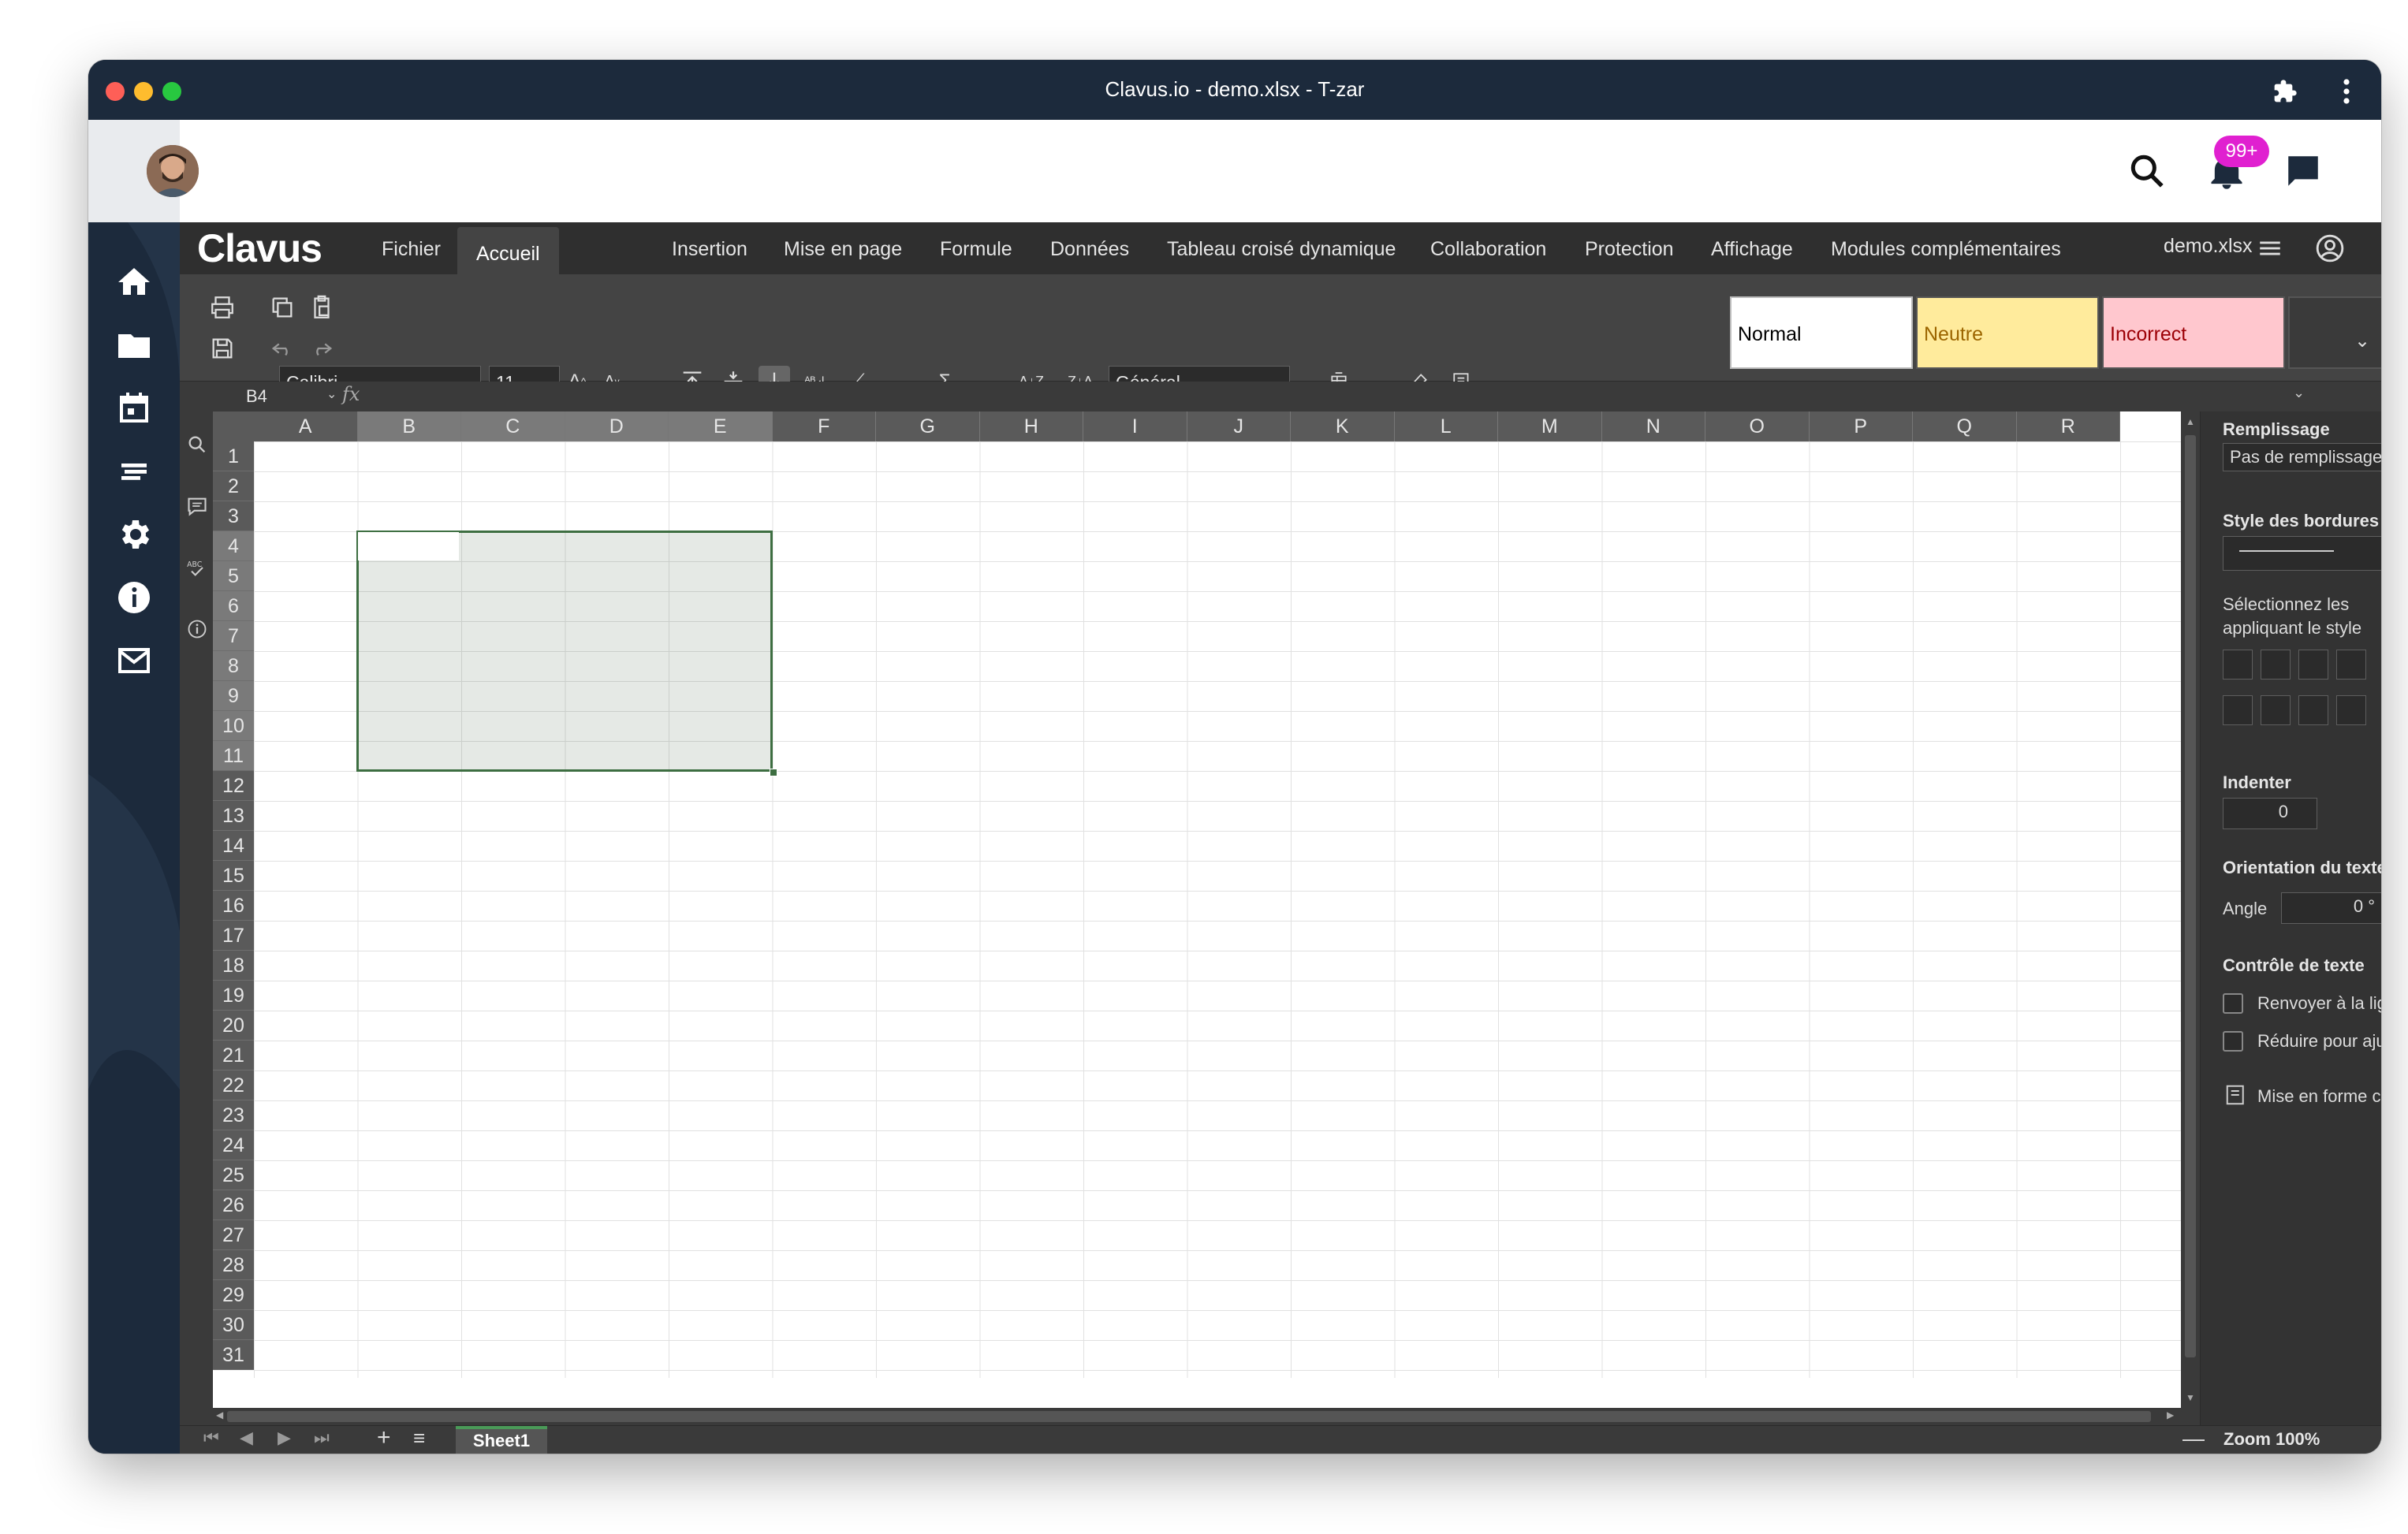  I want to click on row-header-21: 21, so click(233, 1055).